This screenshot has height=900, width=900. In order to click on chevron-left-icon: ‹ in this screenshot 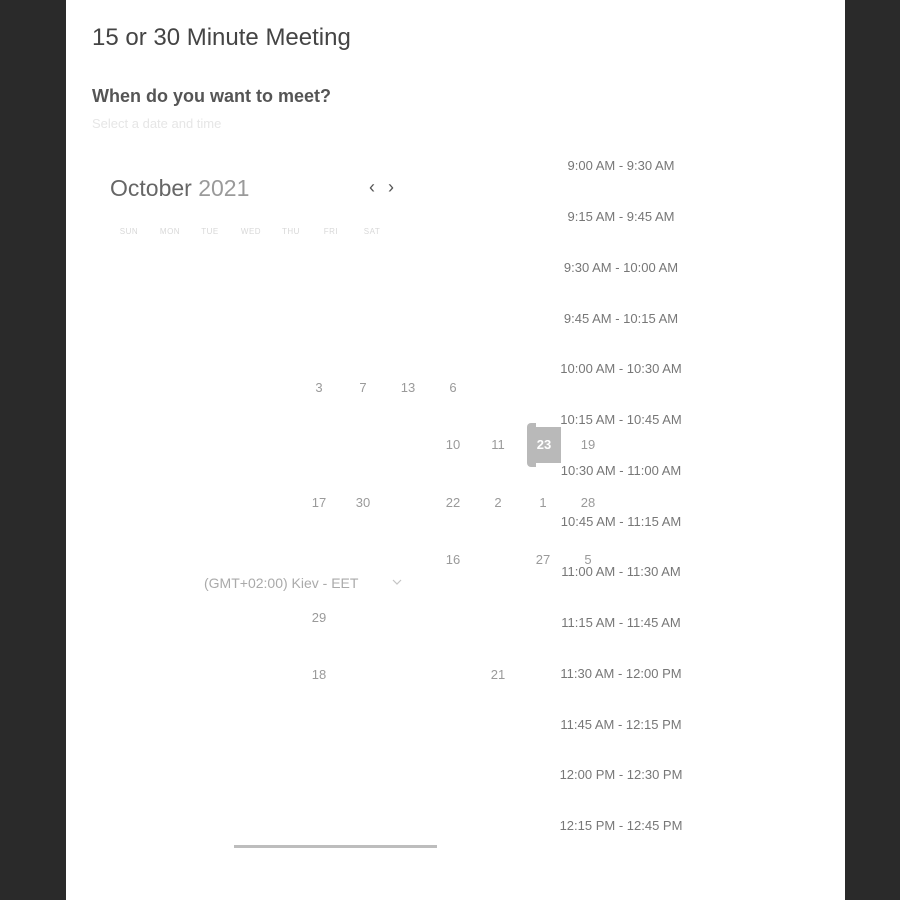, I will do `click(372, 187)`.